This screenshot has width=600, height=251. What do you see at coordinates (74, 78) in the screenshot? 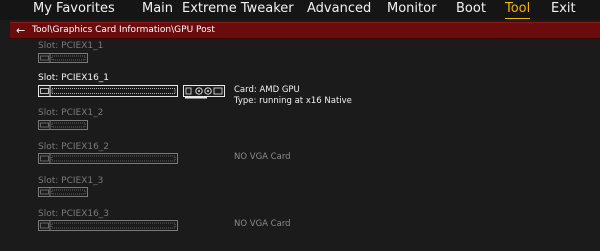
I see `slot-label: Slot: PCIEX16_1` at bounding box center [74, 78].